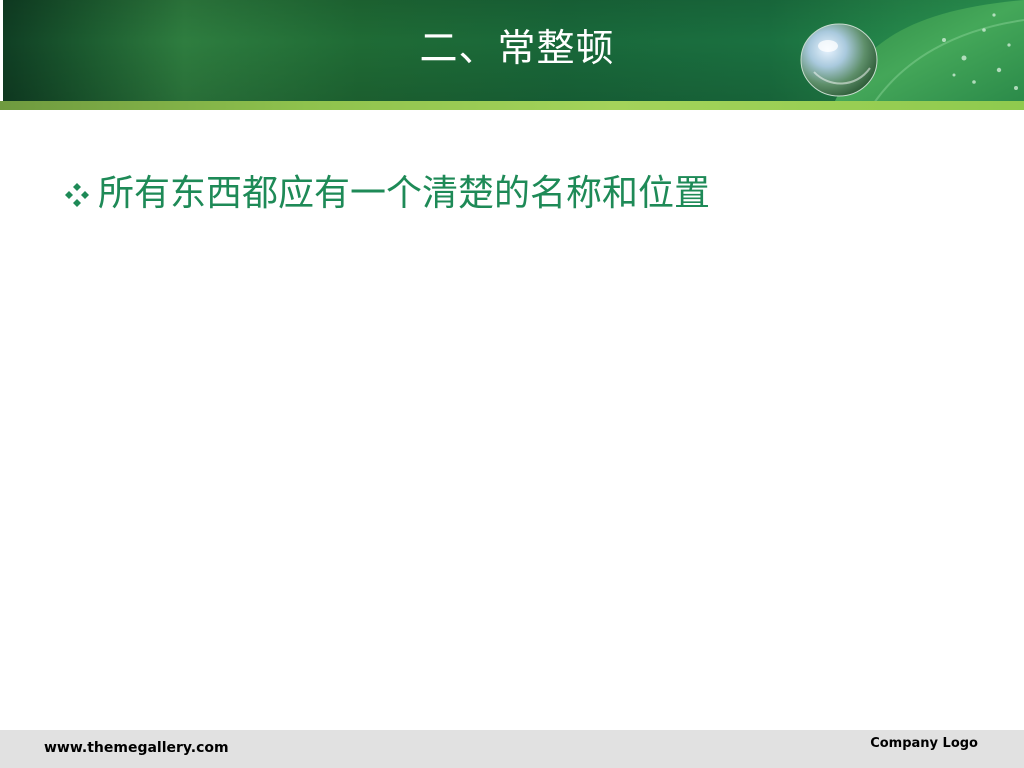 The image size is (1024, 768). Describe the element at coordinates (512, 749) in the screenshot. I see `footer-bar: www.themegallery.com Company Logo` at that location.